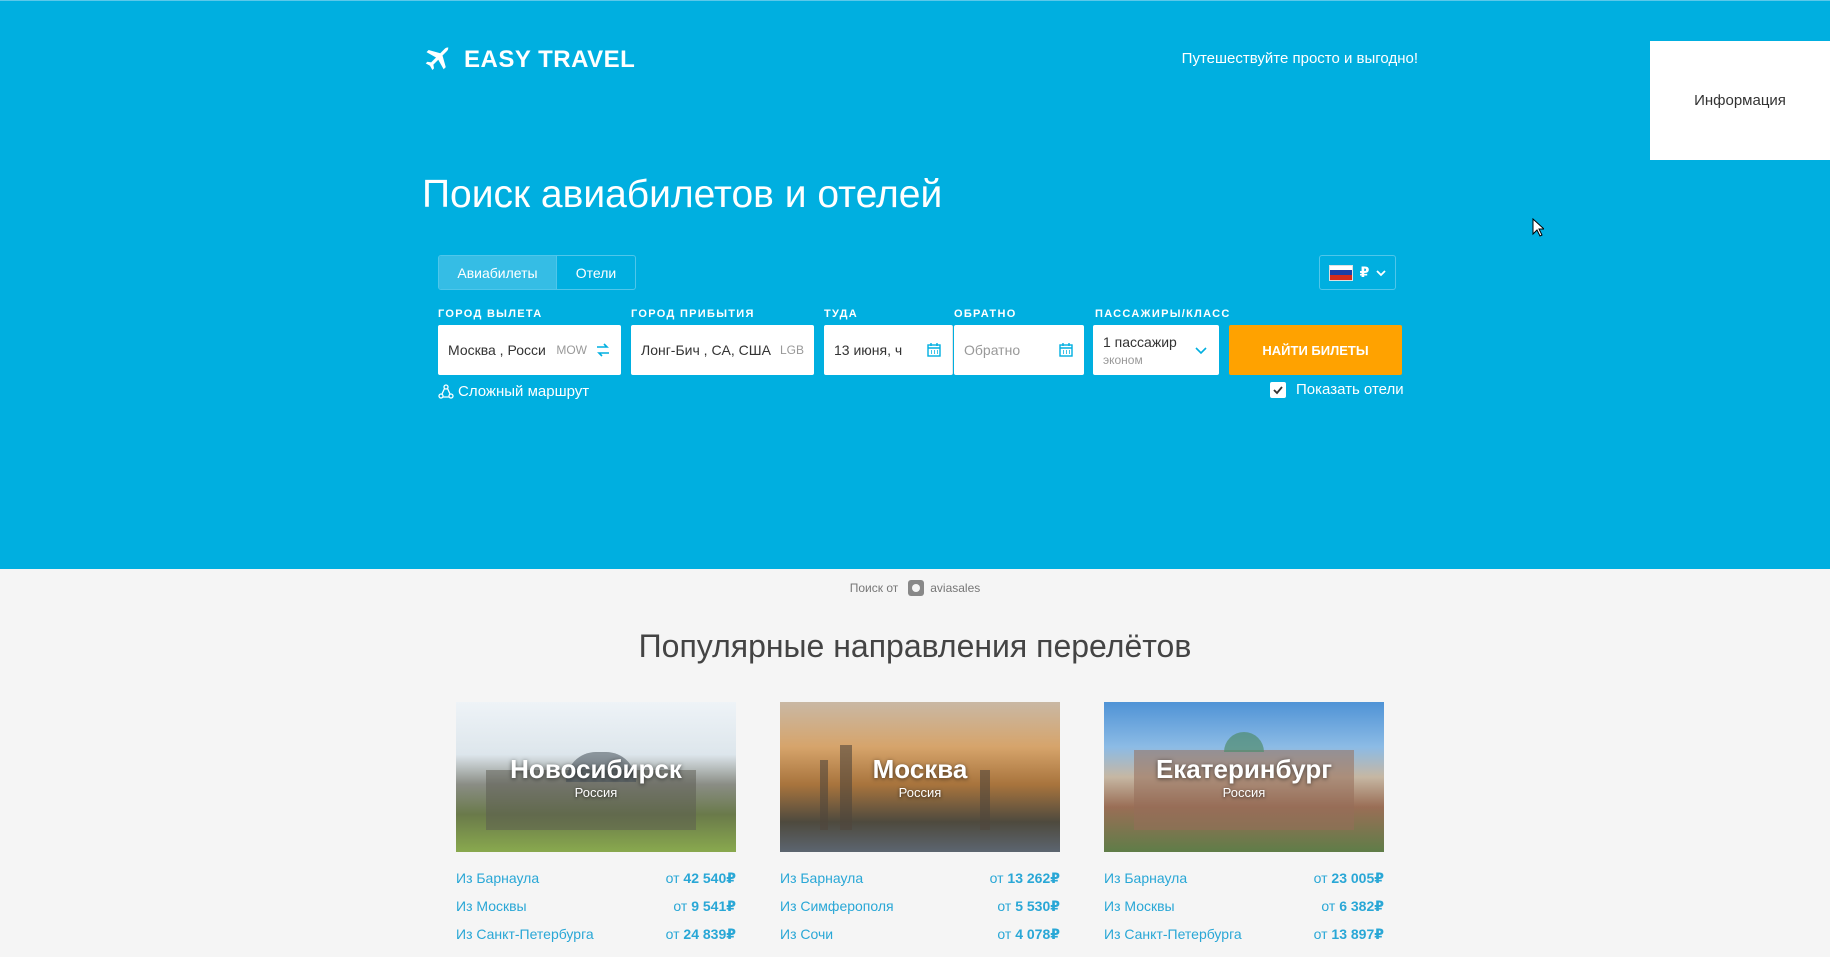  I want to click on passengers-selector: 1 пассажир эконом, so click(1156, 350).